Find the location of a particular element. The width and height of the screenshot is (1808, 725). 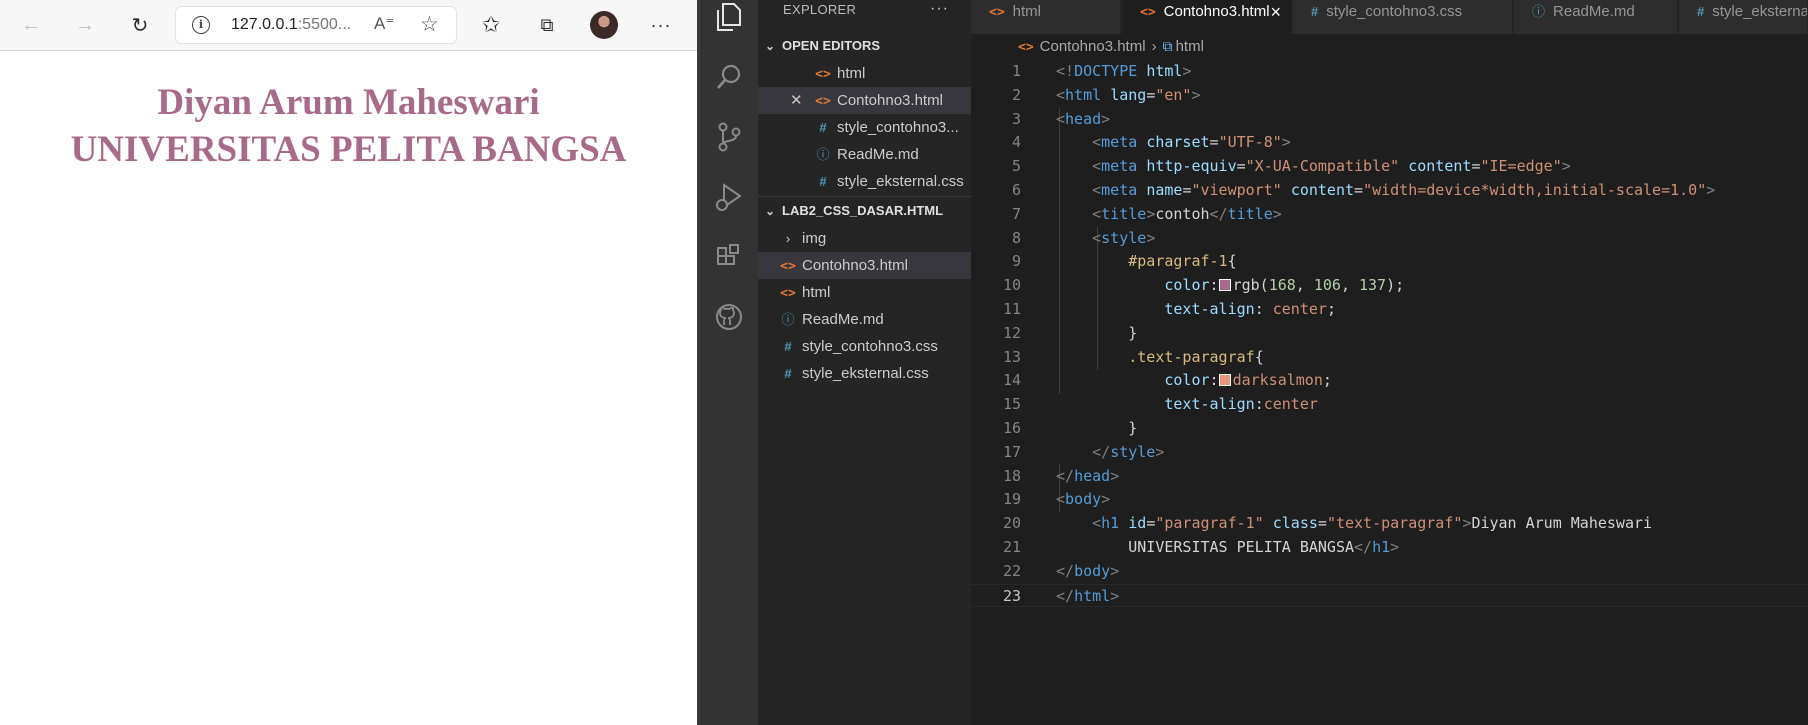

code-line: 12 } is located at coordinates (1070, 332).